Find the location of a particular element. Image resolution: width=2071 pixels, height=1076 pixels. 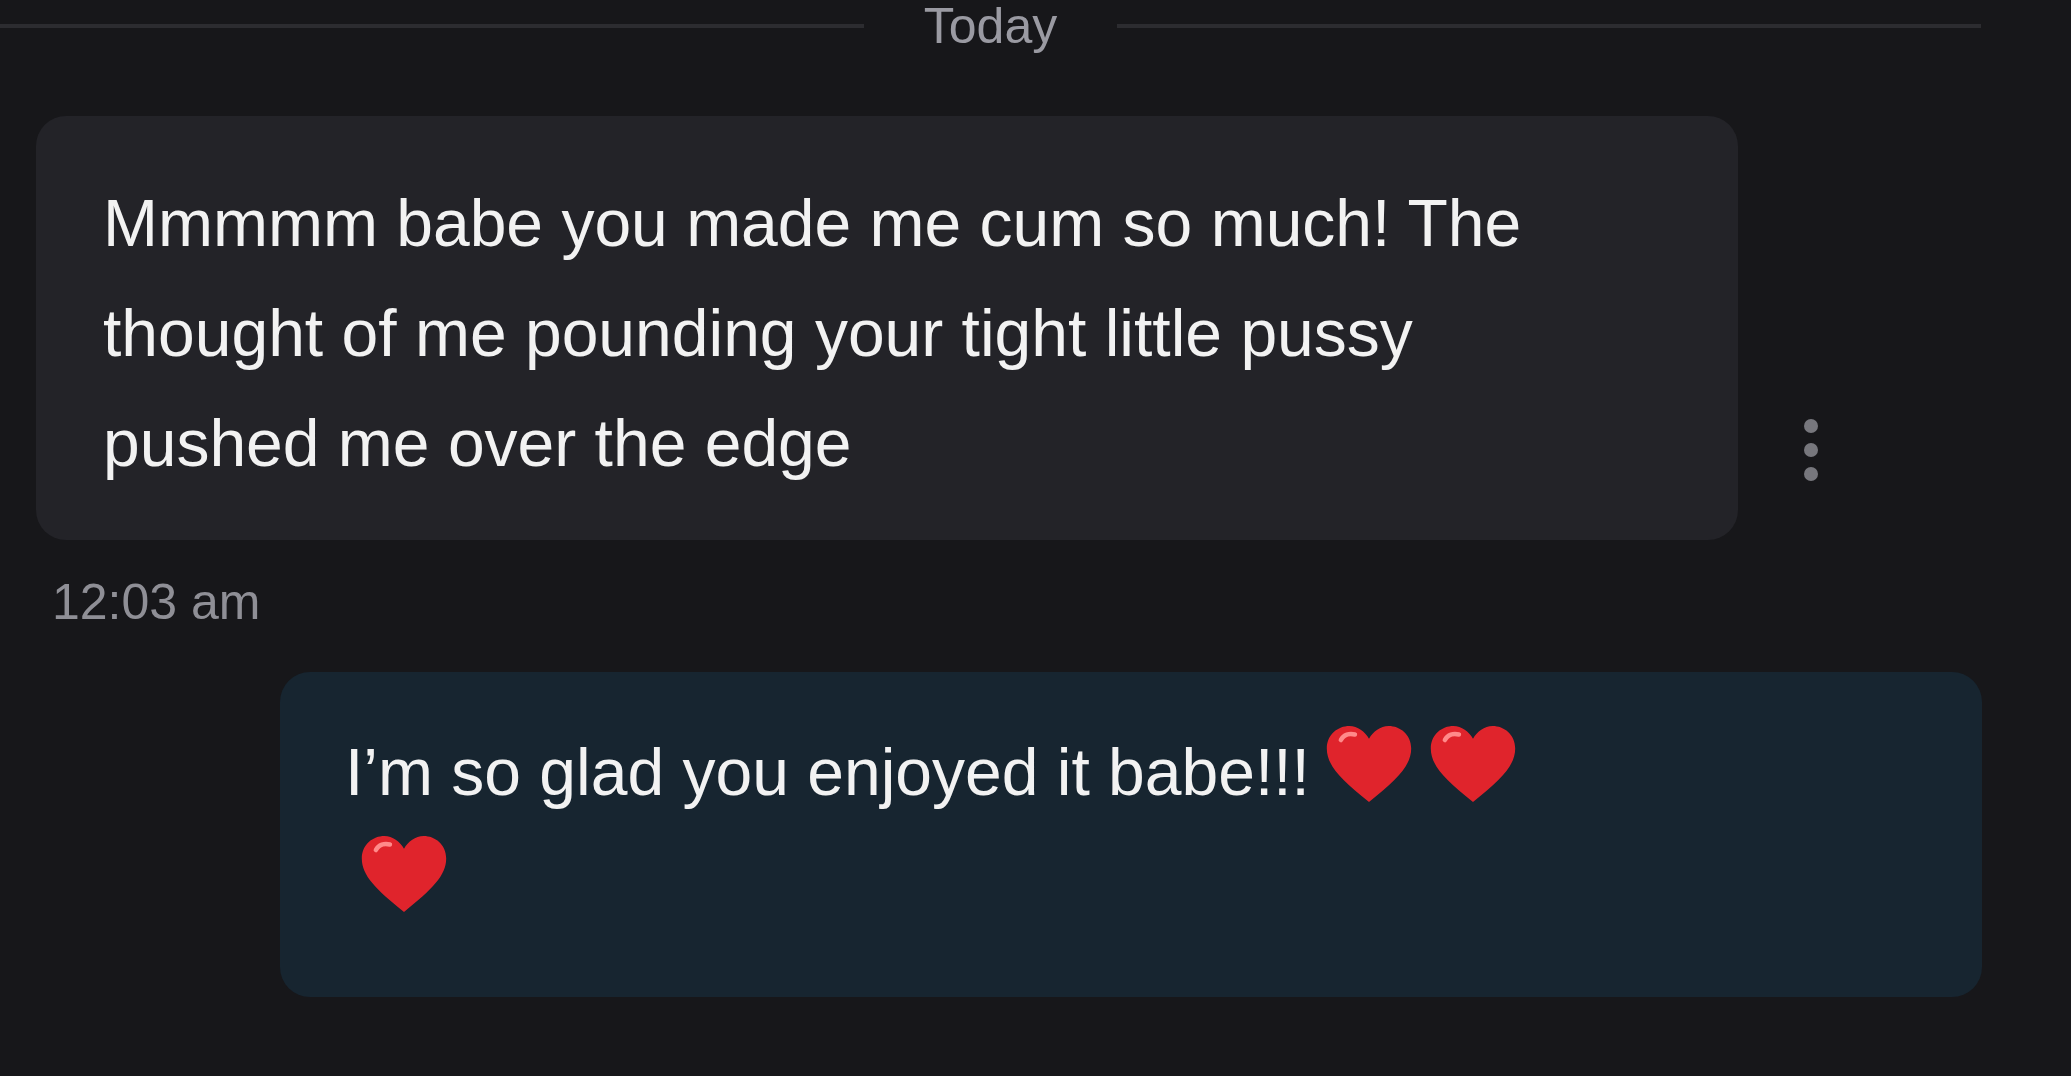

more-options-icon is located at coordinates (1811, 450).